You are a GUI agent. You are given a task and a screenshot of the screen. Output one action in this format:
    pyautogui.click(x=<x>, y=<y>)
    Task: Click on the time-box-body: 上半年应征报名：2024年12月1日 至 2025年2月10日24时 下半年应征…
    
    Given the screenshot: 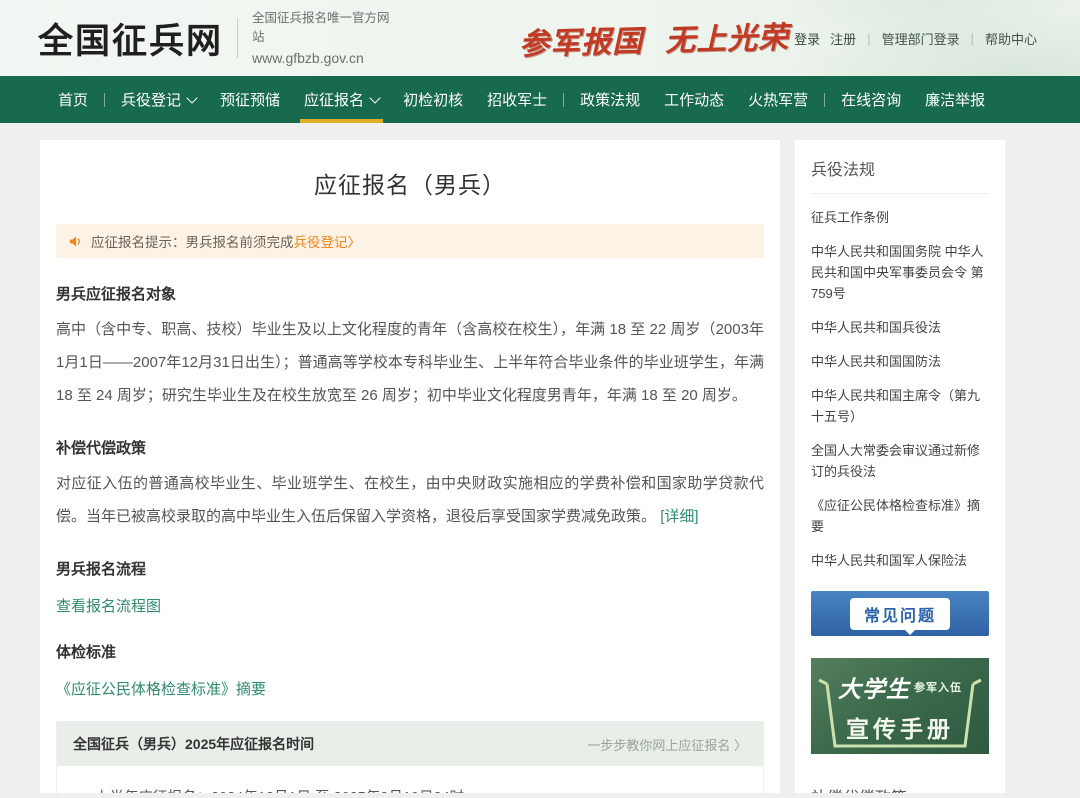 What is the action you would take?
    pyautogui.click(x=410, y=779)
    